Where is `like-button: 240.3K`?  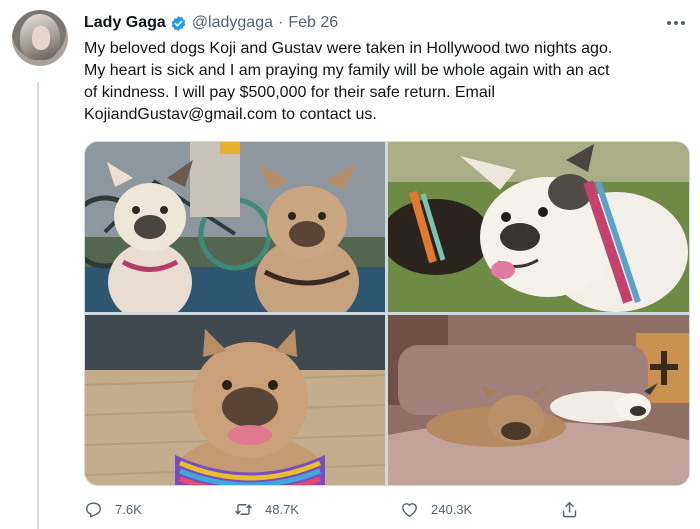
like-button: 240.3K is located at coordinates (436, 509).